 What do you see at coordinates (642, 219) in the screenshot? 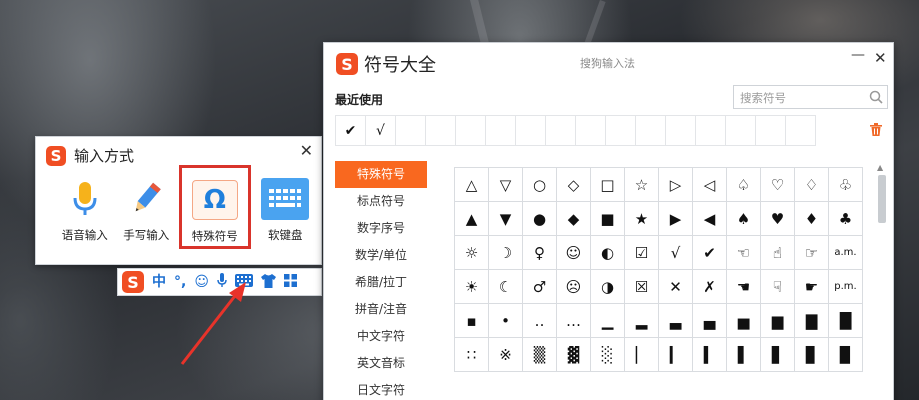
I see `symbol-cell: ★` at bounding box center [642, 219].